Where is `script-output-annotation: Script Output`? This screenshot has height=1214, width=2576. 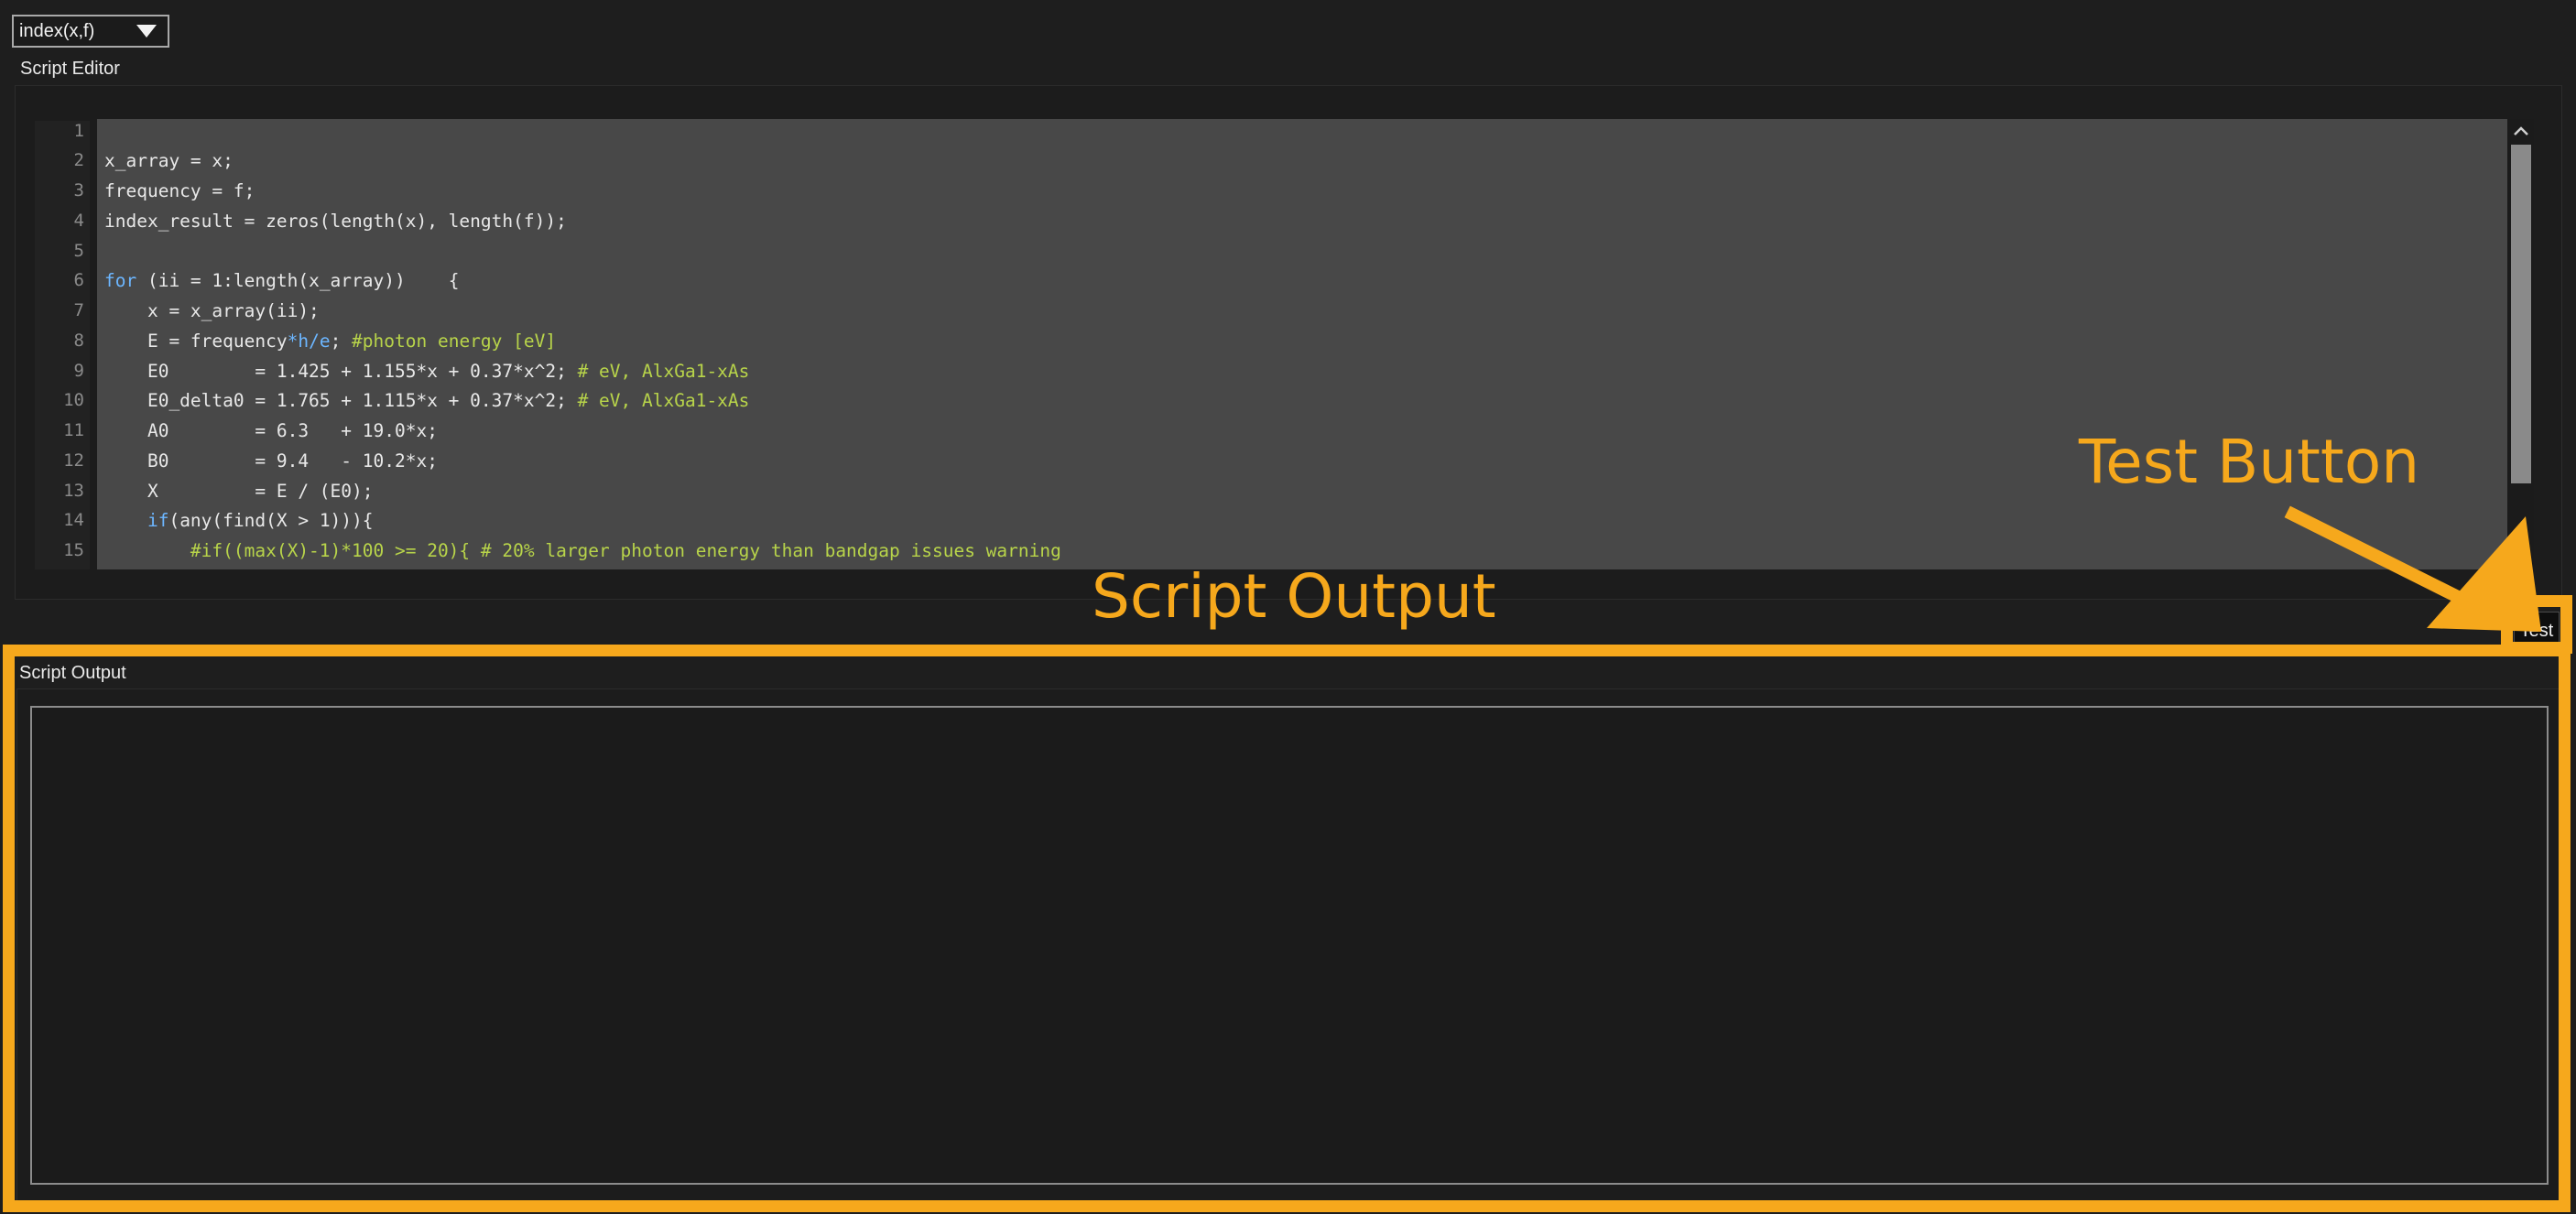 script-output-annotation: Script Output is located at coordinates (1294, 596).